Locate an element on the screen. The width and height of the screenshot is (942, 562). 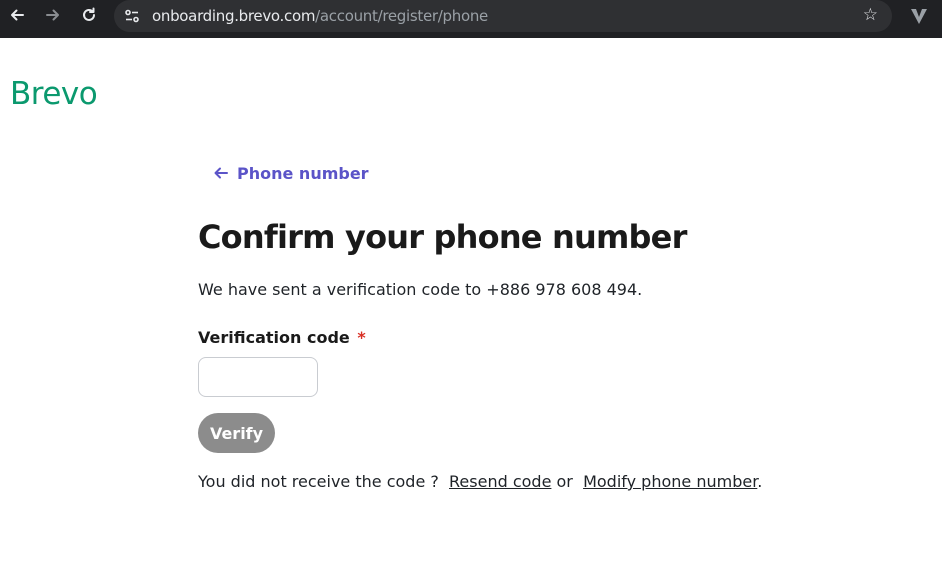
back-link-label: Phone number is located at coordinates (303, 173).